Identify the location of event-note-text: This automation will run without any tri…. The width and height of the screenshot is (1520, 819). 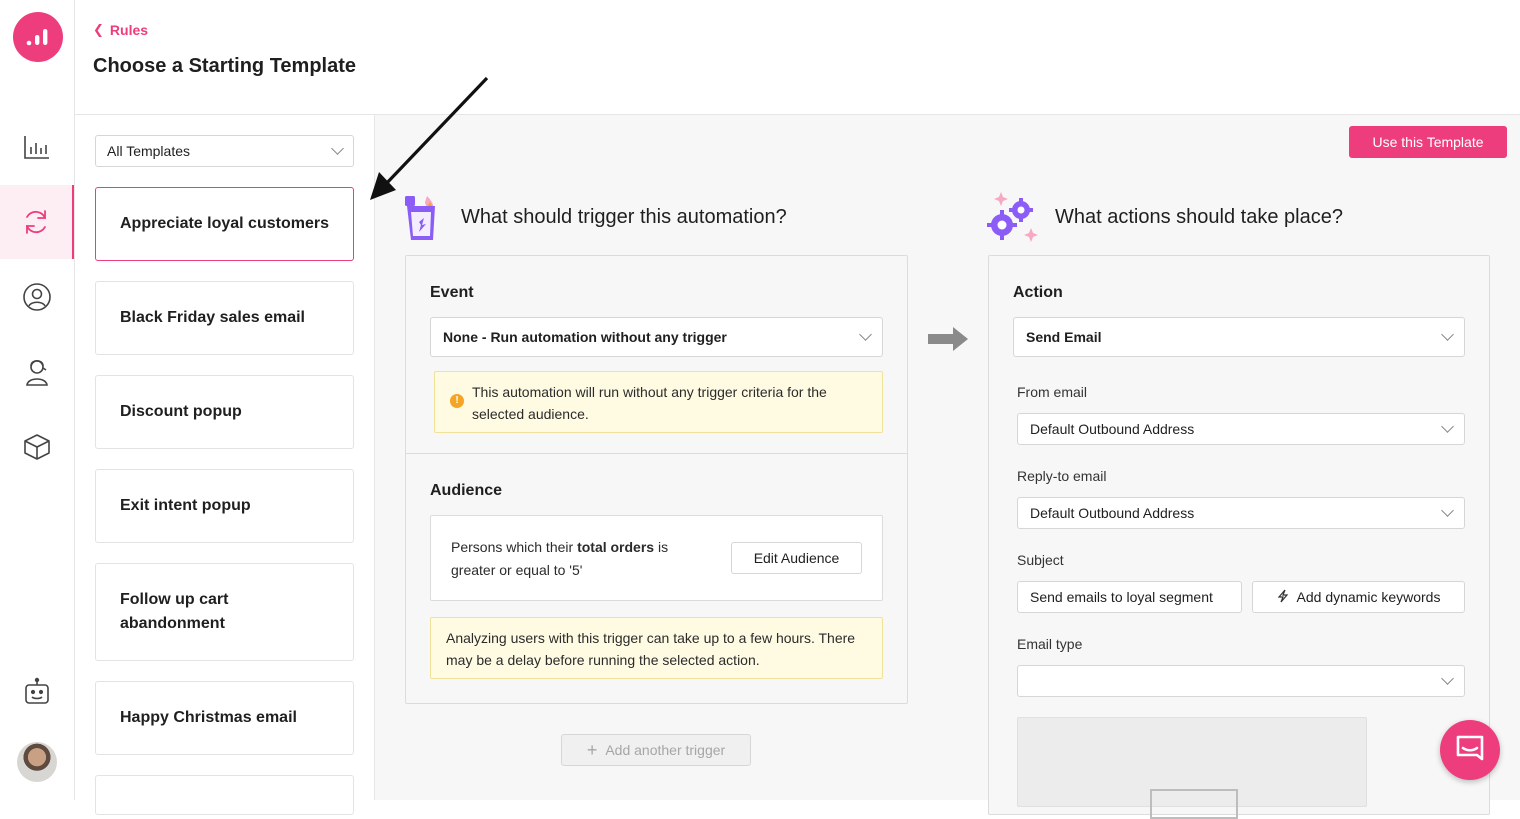
(649, 403).